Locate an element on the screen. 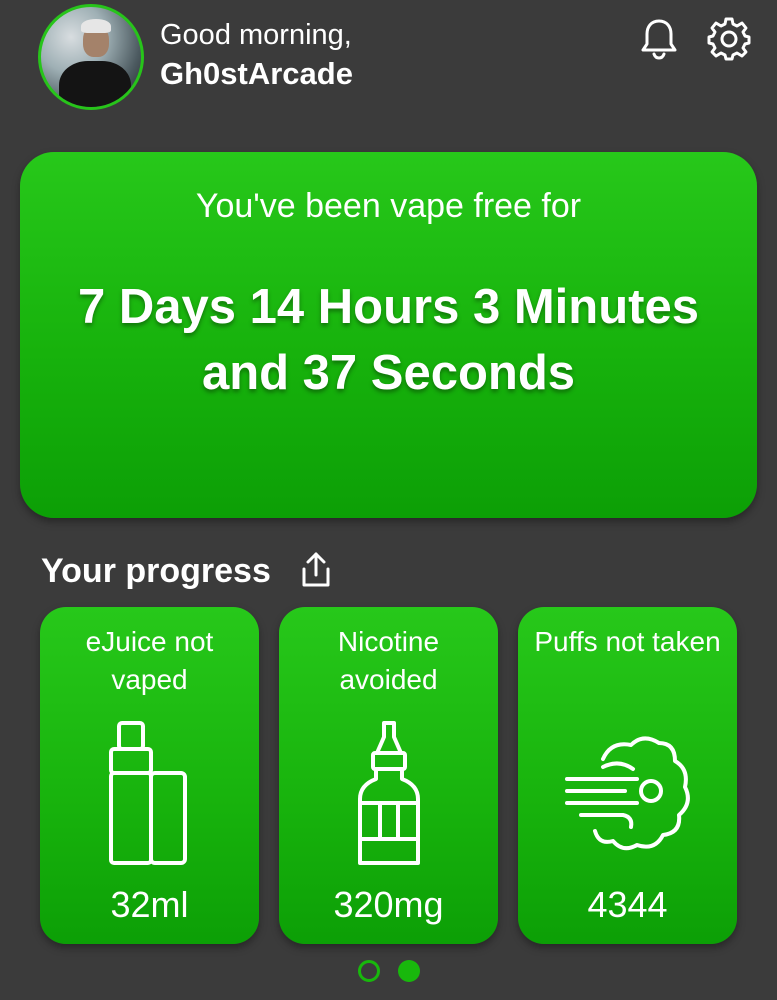 The width and height of the screenshot is (777, 1000). share-icon is located at coordinates (316, 569).